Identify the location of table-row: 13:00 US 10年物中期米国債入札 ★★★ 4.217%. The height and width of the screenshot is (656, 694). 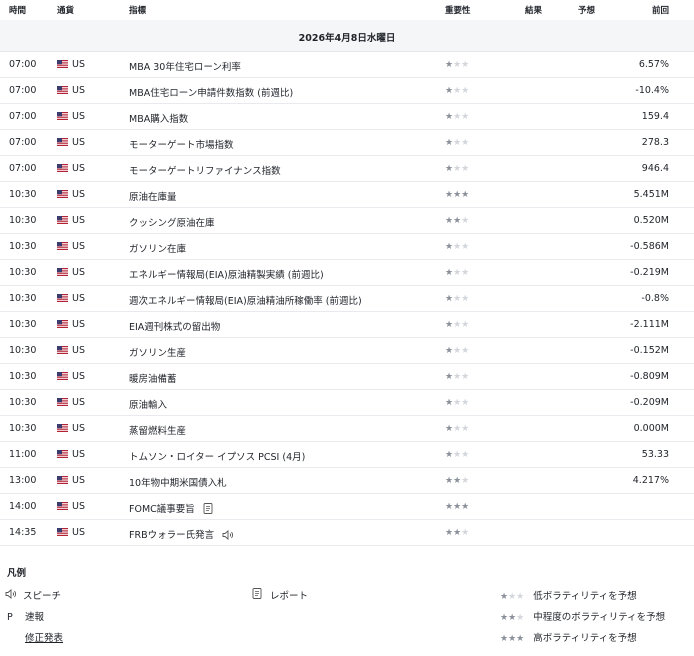
(347, 481).